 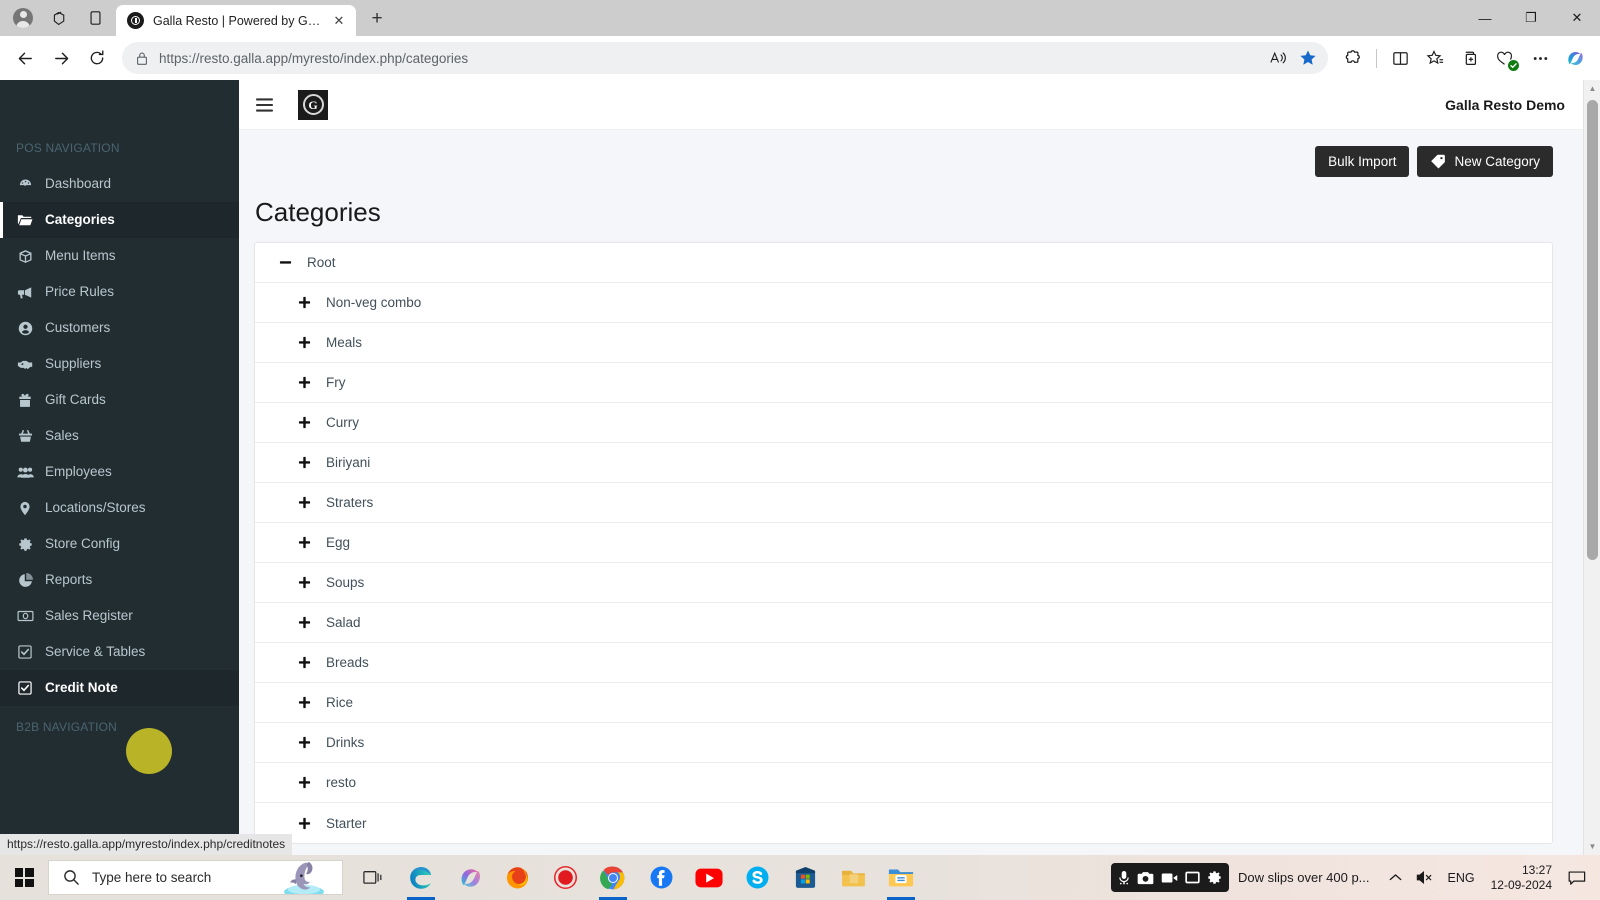 What do you see at coordinates (119, 400) in the screenshot?
I see `sidebar-item-gift-cards: Gift Cards` at bounding box center [119, 400].